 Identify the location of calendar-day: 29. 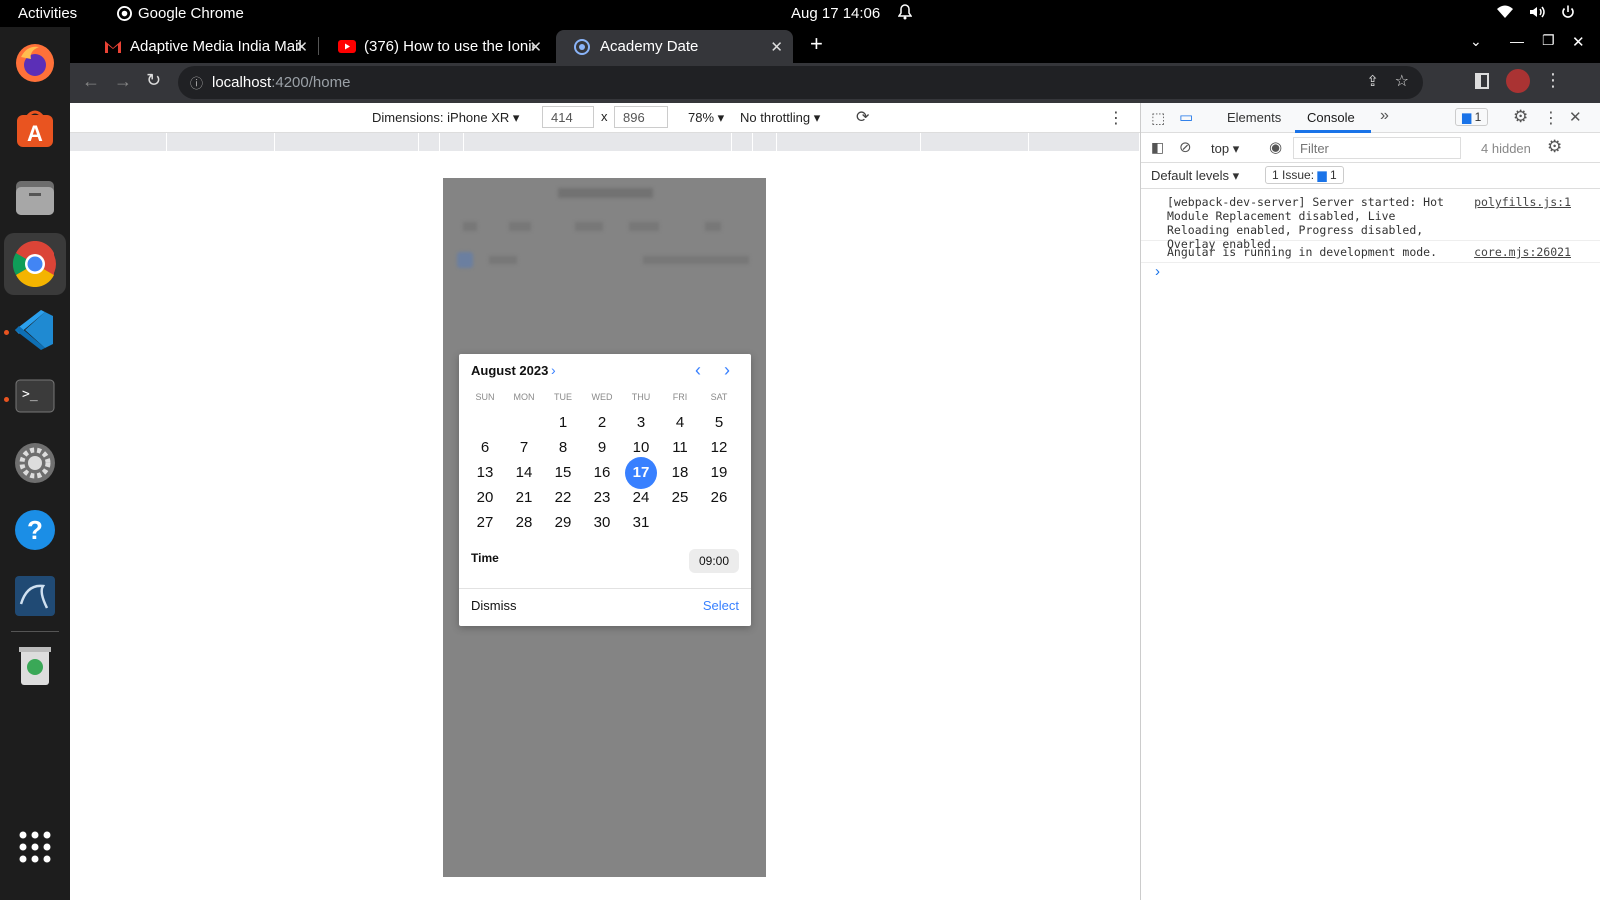
(563, 523).